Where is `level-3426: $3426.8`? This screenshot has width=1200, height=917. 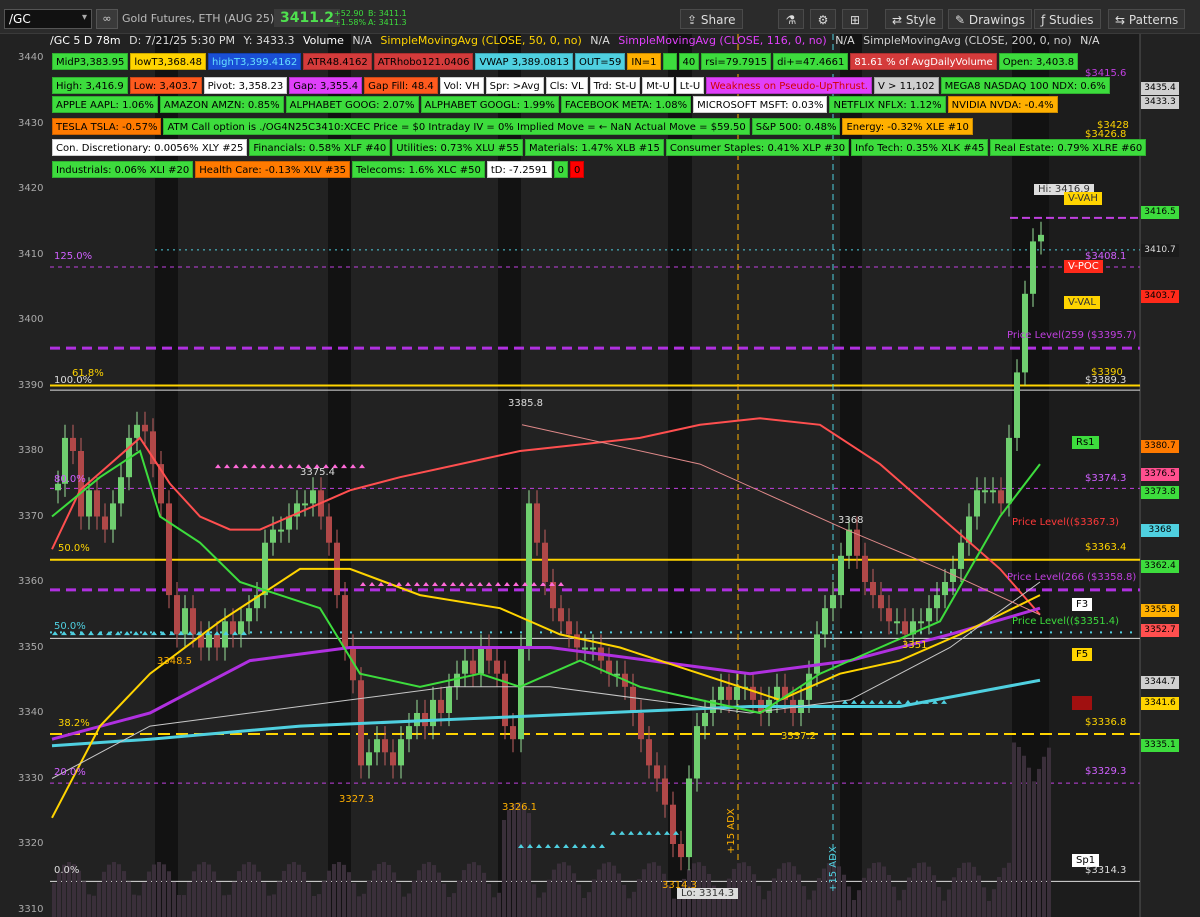
level-3426: $3426.8 is located at coordinates (1106, 134).